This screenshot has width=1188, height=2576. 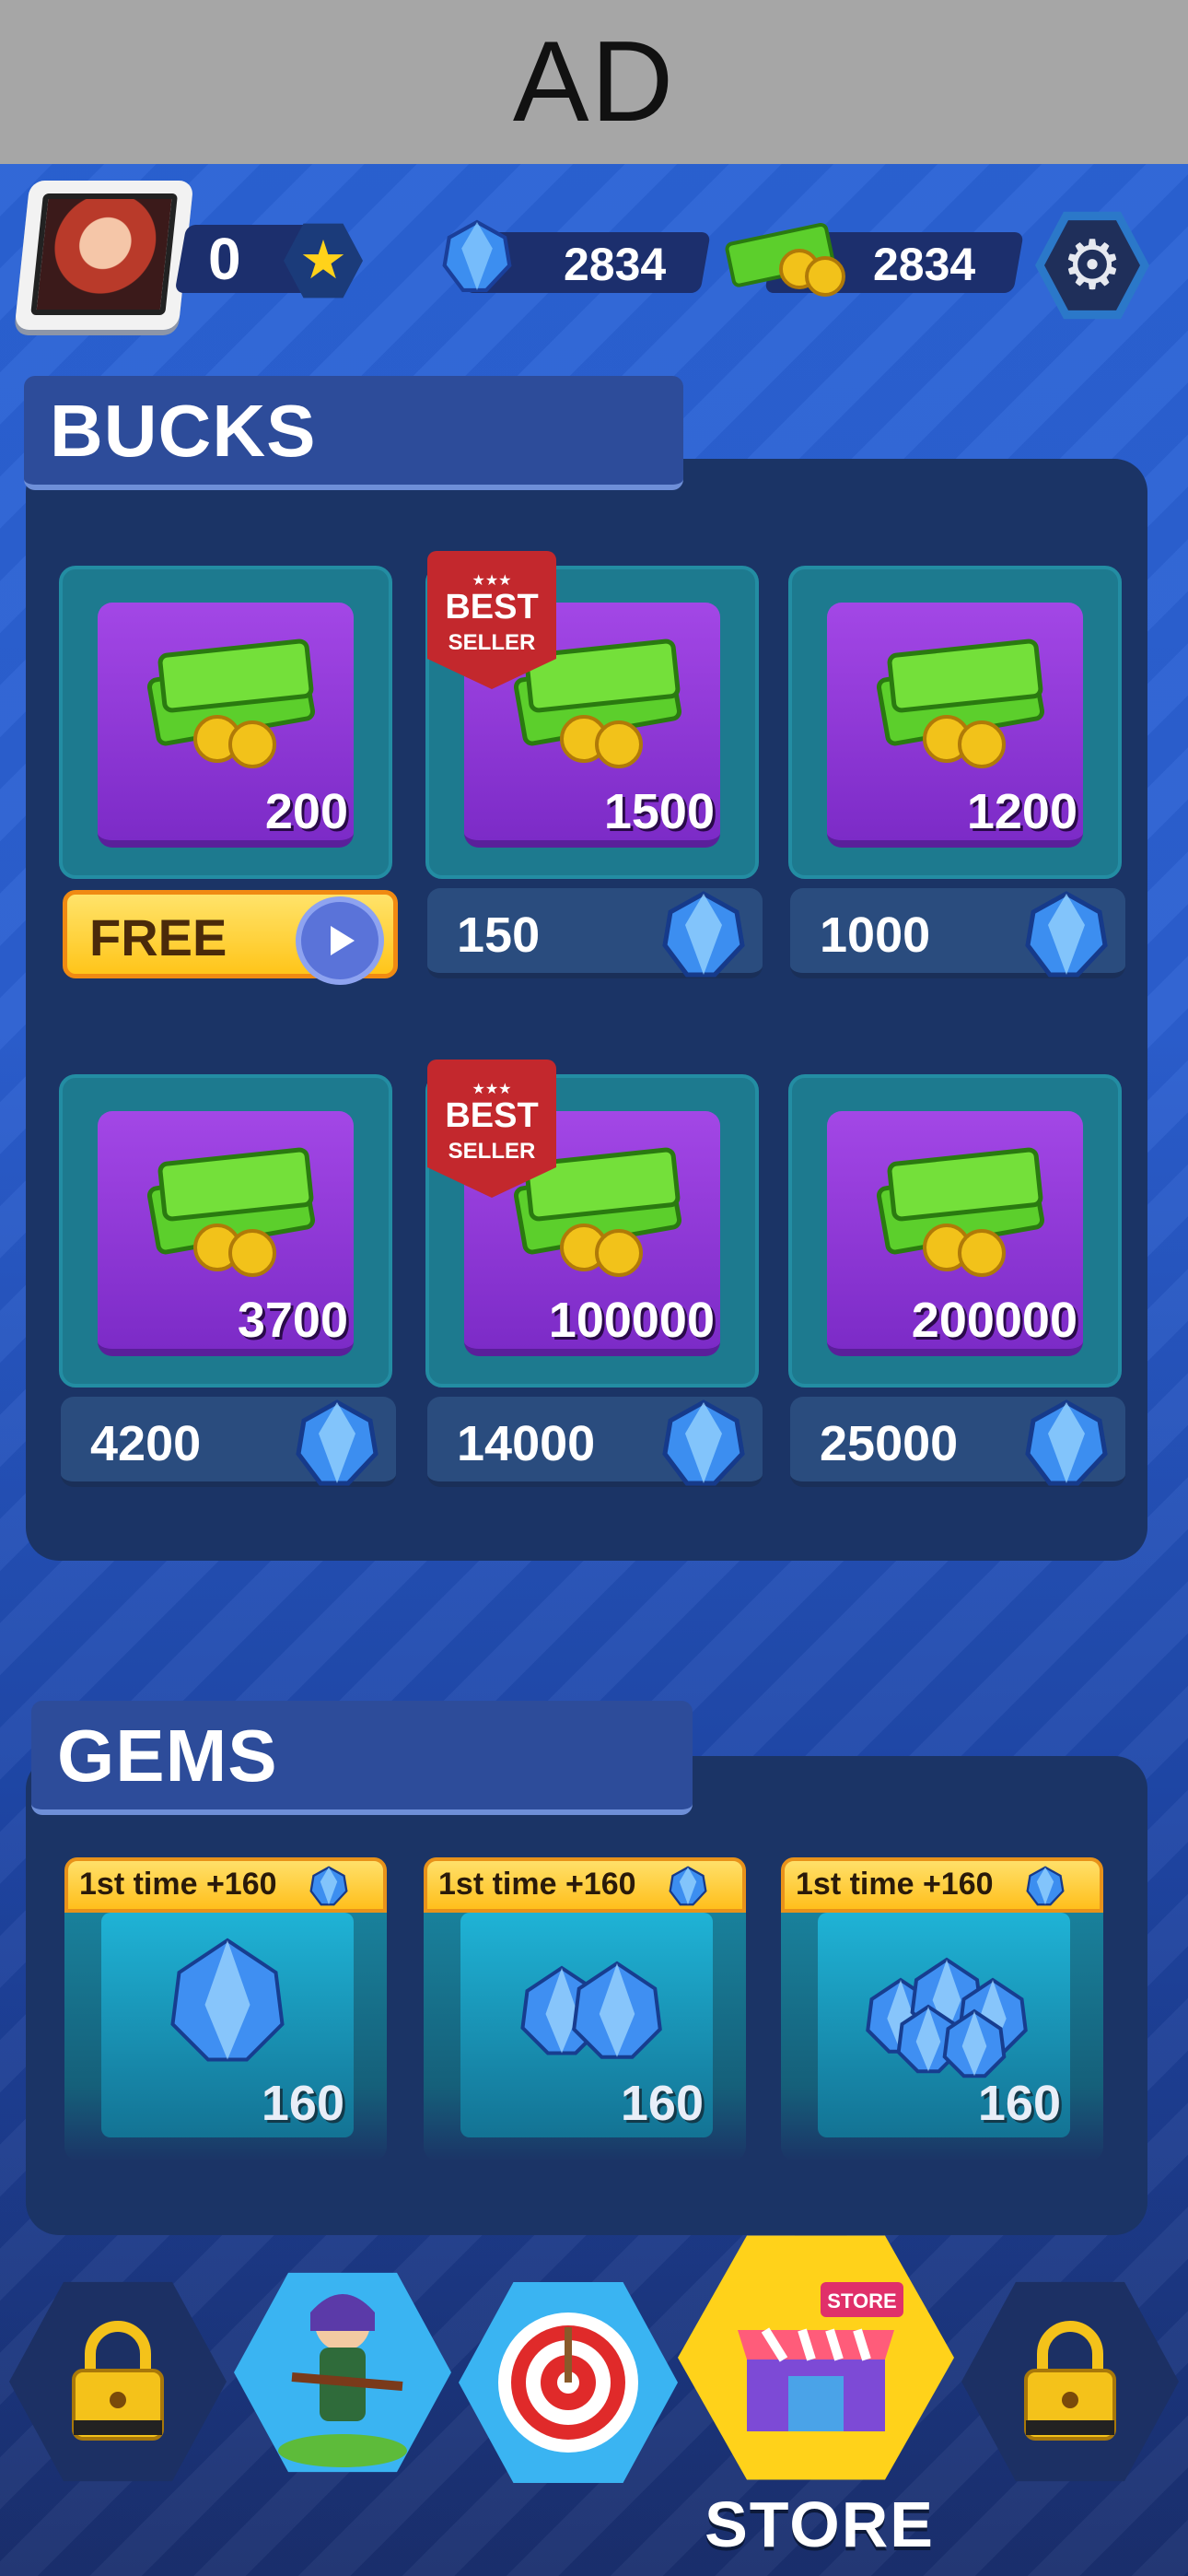 What do you see at coordinates (924, 264) in the screenshot?
I see `cash-count: 2834` at bounding box center [924, 264].